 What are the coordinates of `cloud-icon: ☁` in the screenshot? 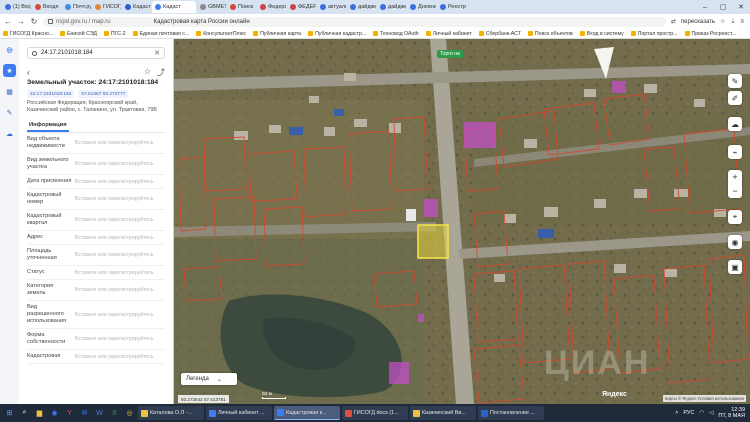 It's located at (9, 133).